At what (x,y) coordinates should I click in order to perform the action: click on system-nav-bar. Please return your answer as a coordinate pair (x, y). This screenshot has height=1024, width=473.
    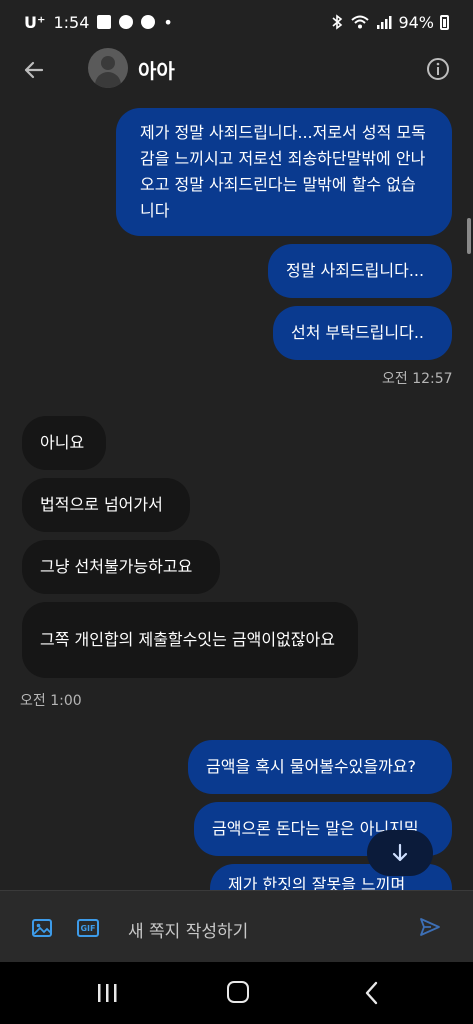
    Looking at the image, I should click on (236, 993).